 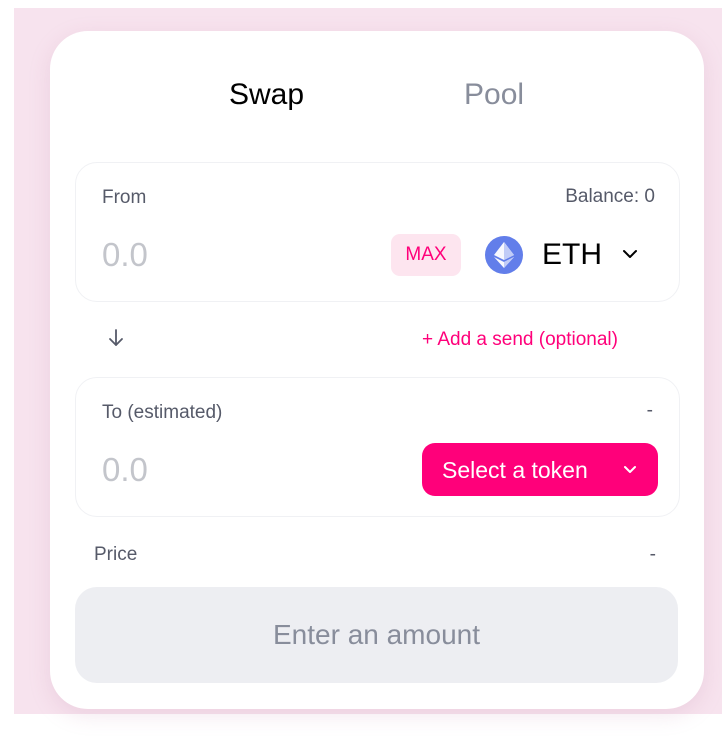 I want to click on enter-amount-button: Enter an amount, so click(x=376, y=635).